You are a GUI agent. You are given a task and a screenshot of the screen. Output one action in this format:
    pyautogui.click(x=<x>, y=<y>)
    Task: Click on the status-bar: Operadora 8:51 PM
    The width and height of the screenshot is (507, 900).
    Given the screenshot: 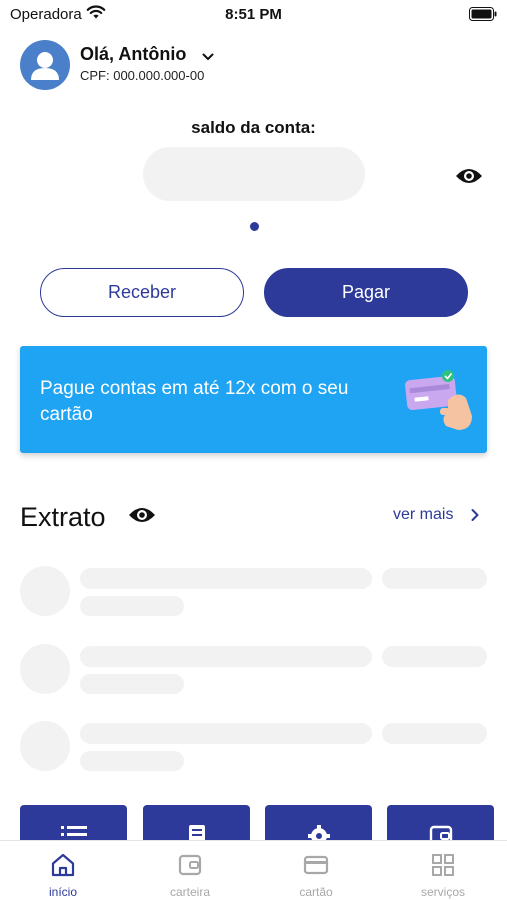 What is the action you would take?
    pyautogui.click(x=253, y=15)
    